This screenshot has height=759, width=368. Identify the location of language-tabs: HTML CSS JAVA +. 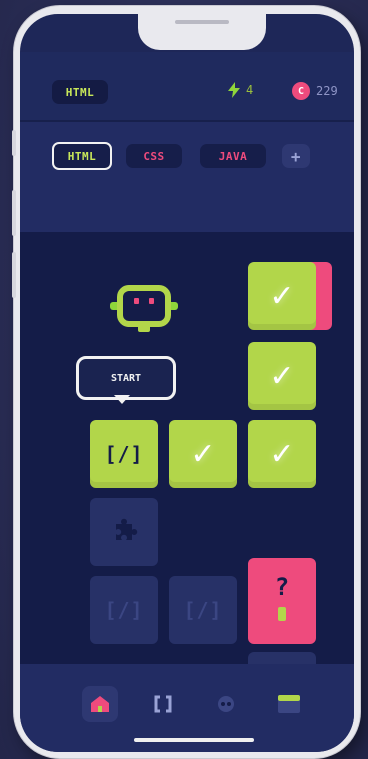
(187, 177).